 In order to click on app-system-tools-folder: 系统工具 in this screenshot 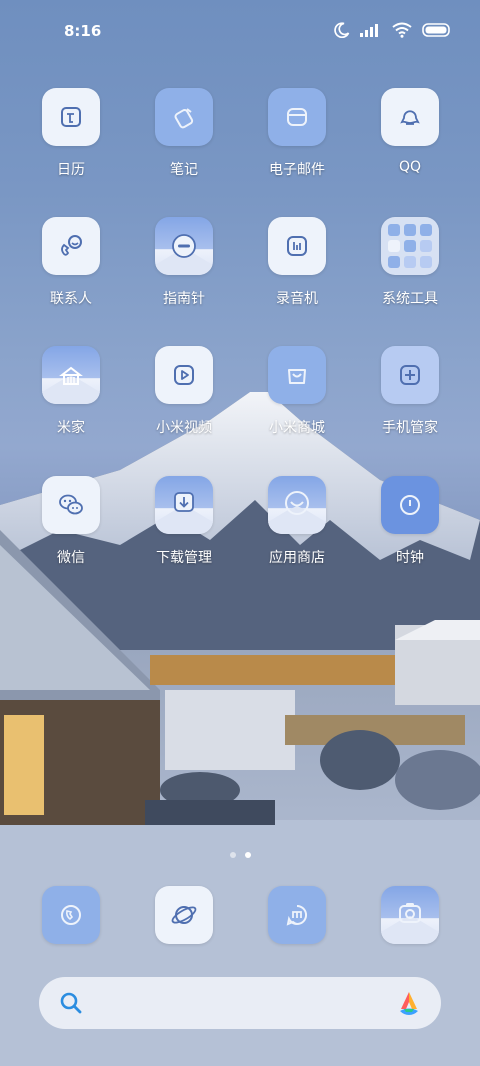, I will do `click(410, 262)`.